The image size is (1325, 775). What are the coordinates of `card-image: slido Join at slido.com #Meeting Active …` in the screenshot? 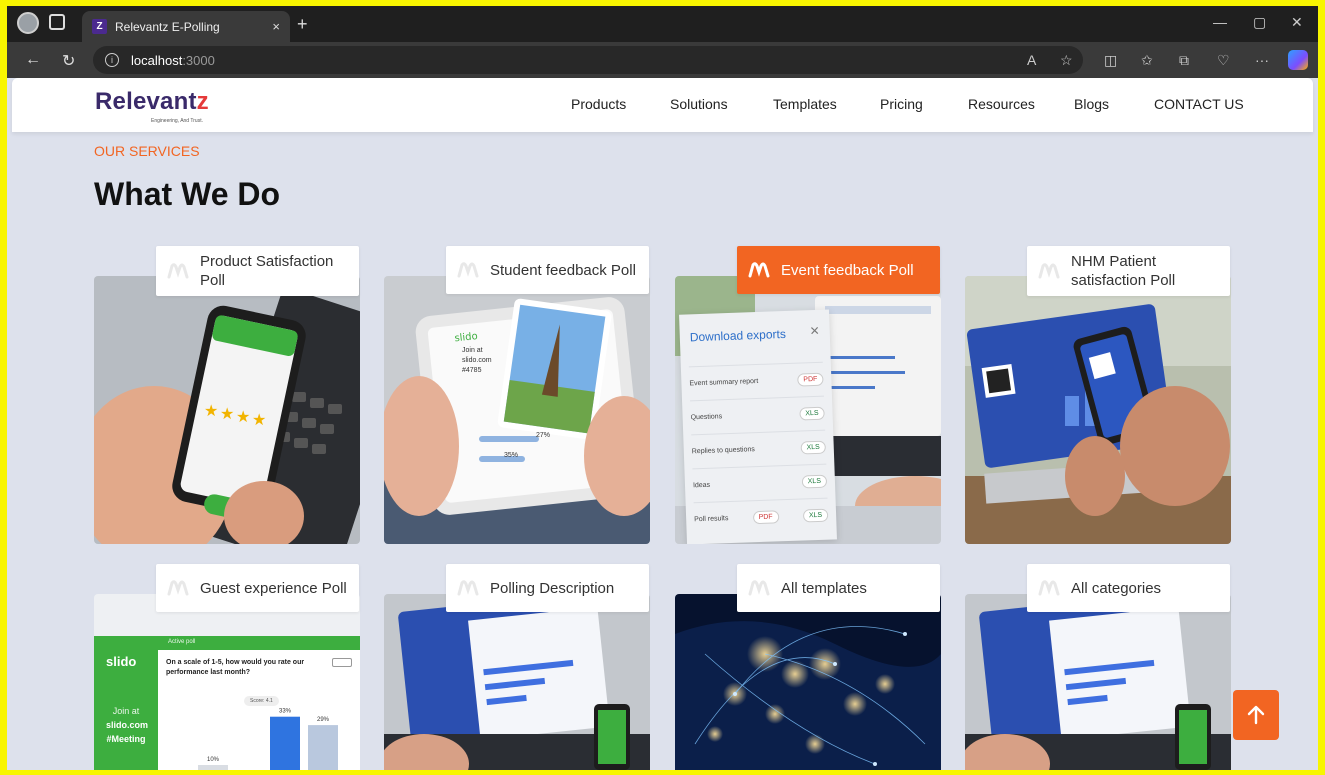 It's located at (227, 682).